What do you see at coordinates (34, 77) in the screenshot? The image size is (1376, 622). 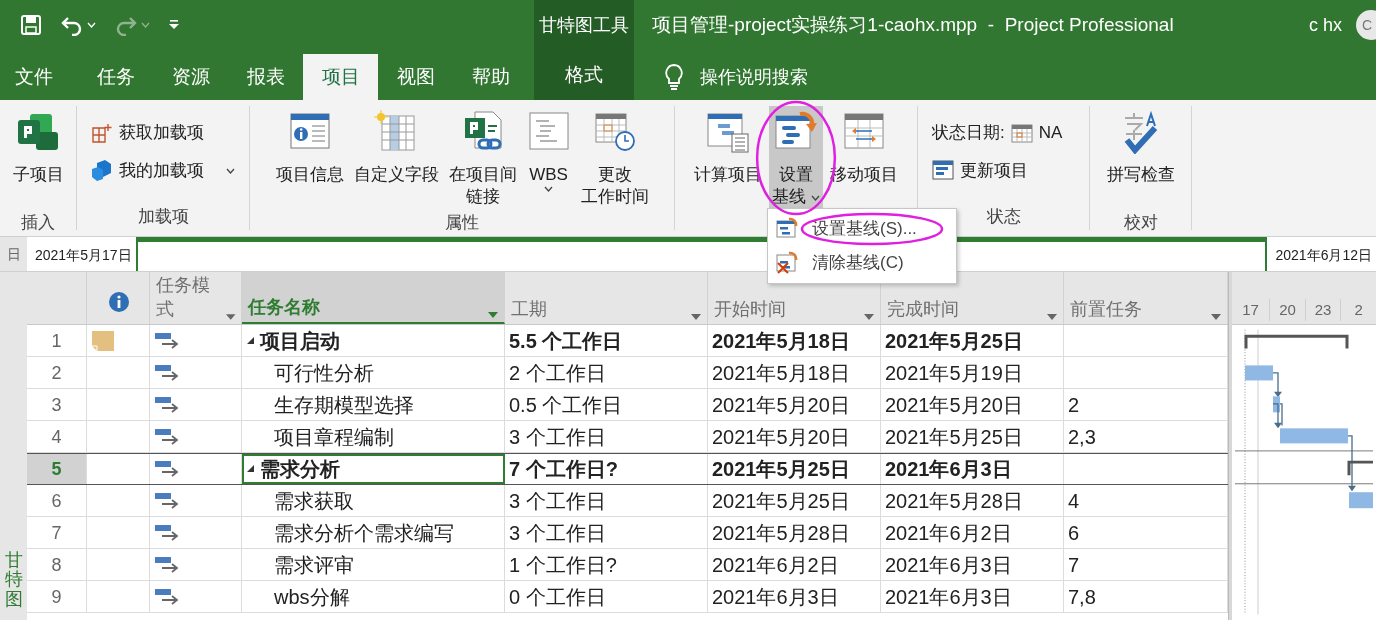 I see `ribbon-tab: 文件` at bounding box center [34, 77].